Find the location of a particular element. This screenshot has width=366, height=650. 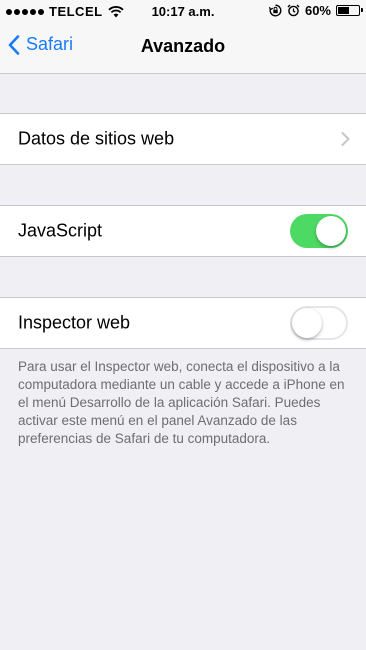

status-bar: TELCEL 10:17 a.m. 60% is located at coordinates (183, 11).